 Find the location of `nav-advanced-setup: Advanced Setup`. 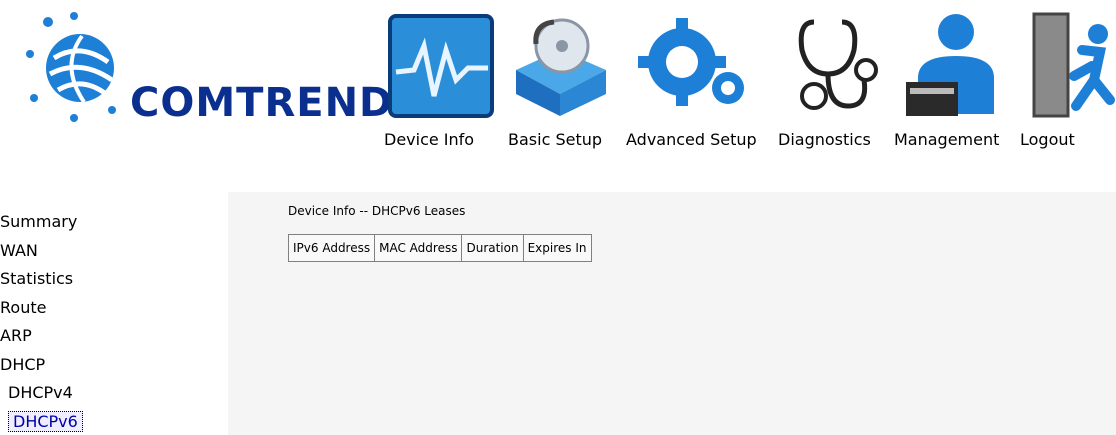

nav-advanced-setup: Advanced Setup is located at coordinates (691, 139).